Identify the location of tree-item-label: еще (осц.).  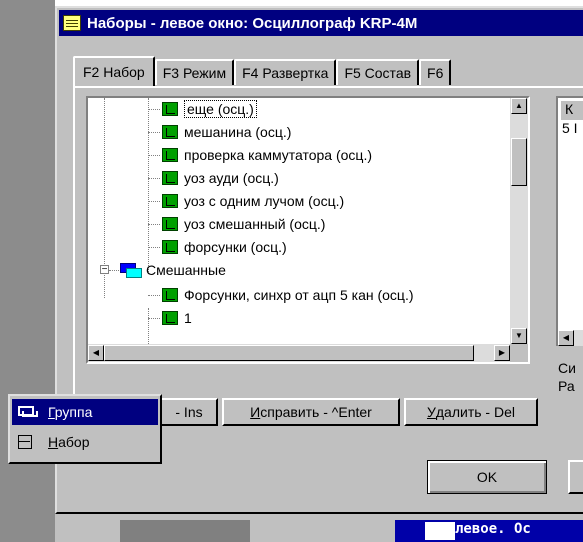
(220, 109).